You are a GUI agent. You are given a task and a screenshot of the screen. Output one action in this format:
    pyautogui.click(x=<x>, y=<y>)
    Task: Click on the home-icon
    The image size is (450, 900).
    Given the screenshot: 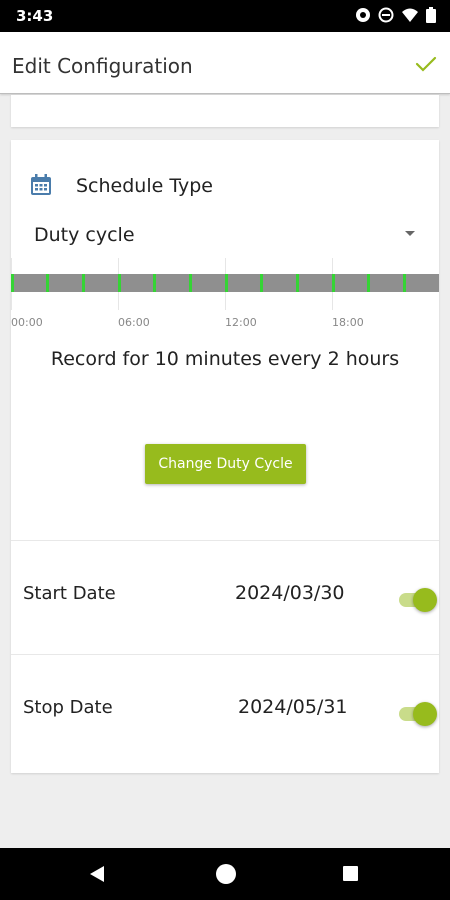 What is the action you would take?
    pyautogui.click(x=226, y=874)
    